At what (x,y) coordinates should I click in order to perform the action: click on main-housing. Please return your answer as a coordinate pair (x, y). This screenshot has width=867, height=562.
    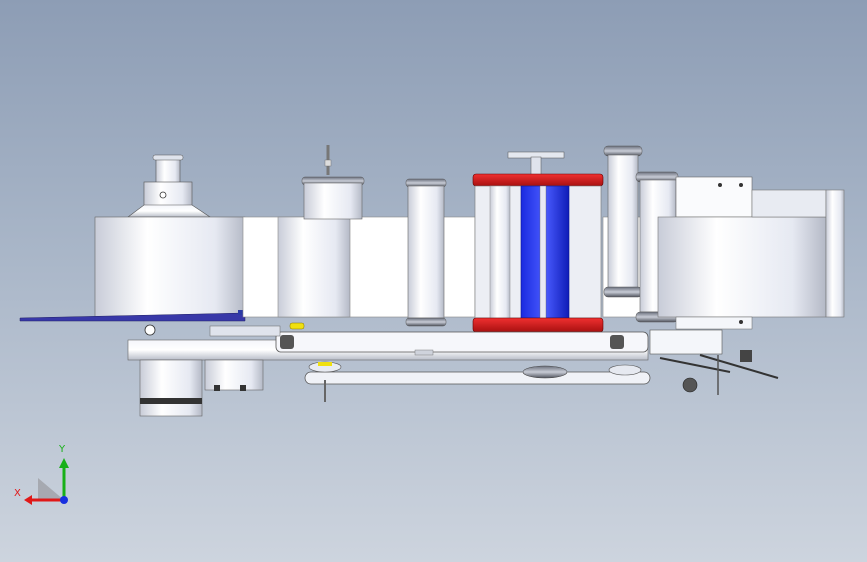
    Looking at the image, I should click on (359, 236).